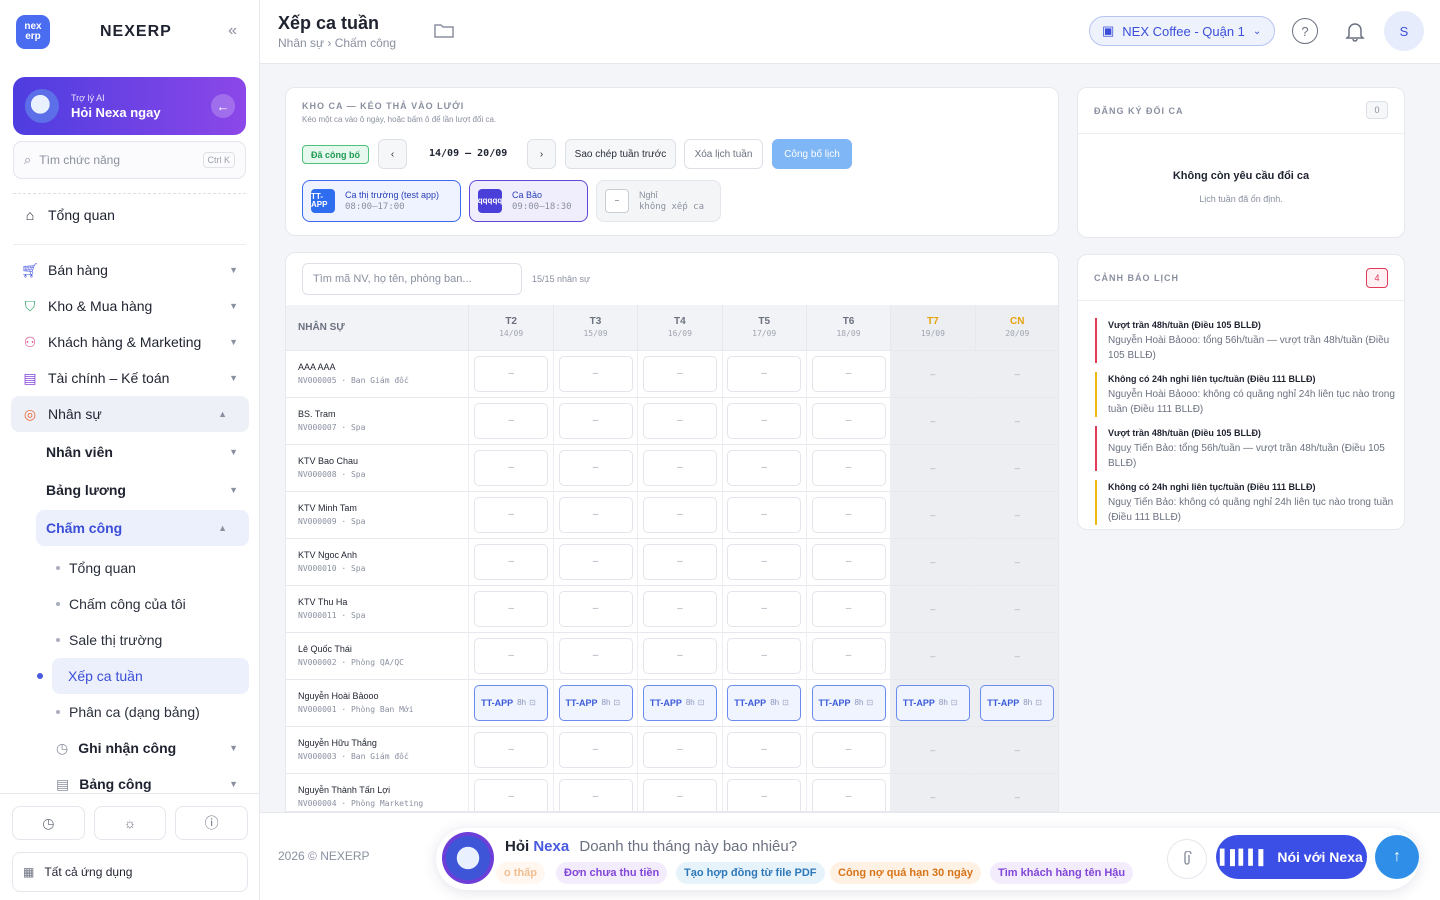 This screenshot has height=900, width=1440. Describe the element at coordinates (1062, 873) in the screenshot. I see `suggestion-chip: Tìm khách hàng tên Hậu` at that location.